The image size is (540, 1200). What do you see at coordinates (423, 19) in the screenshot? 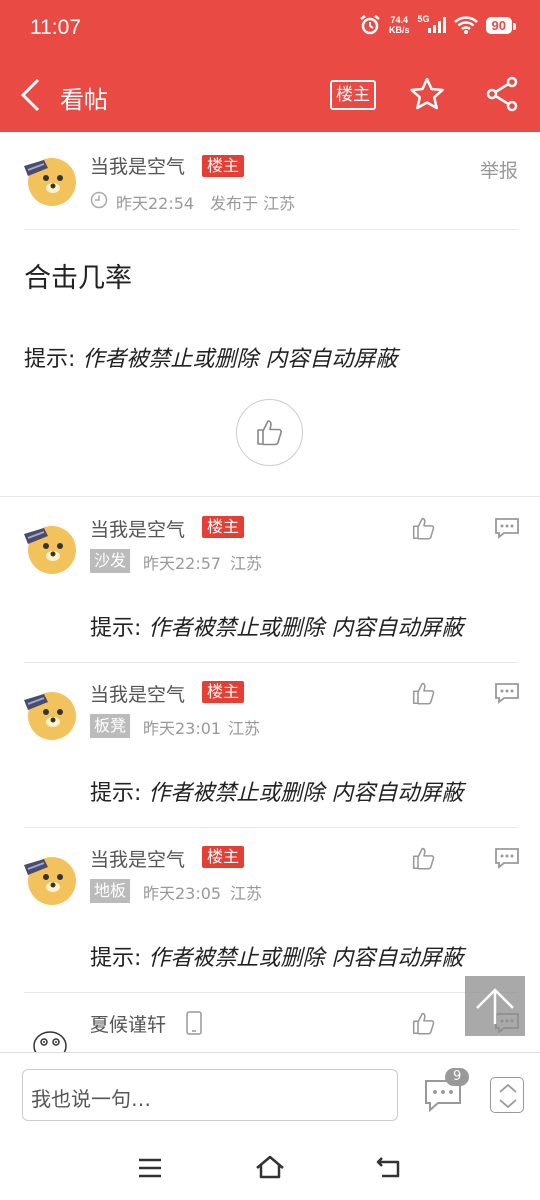
I see `signal-type: 5G` at bounding box center [423, 19].